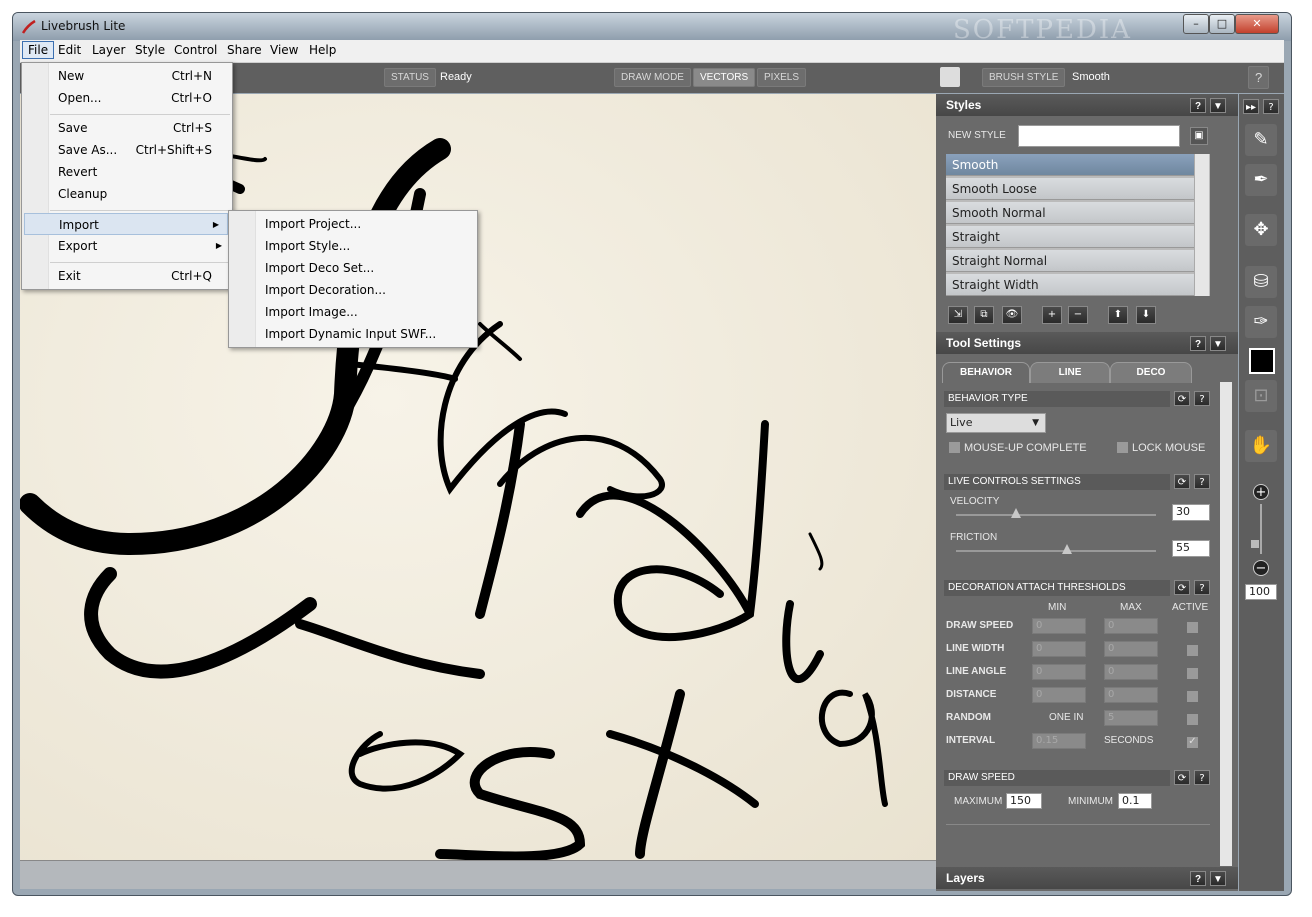 The height and width of the screenshot is (917, 1312). What do you see at coordinates (1192, 627) in the screenshot?
I see `draw-speed-active-checkbox` at bounding box center [1192, 627].